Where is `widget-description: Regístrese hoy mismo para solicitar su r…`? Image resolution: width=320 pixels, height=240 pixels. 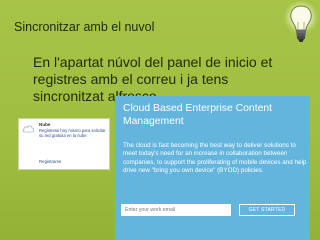
widget-description: Regístrese hoy mismo para solicitar su r… is located at coordinates (72, 133).